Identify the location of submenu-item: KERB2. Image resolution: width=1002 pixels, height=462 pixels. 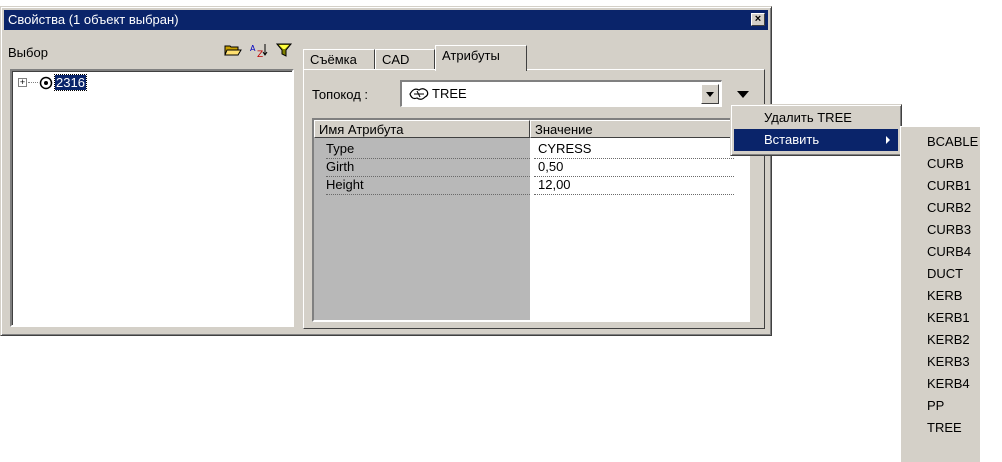
(941, 340).